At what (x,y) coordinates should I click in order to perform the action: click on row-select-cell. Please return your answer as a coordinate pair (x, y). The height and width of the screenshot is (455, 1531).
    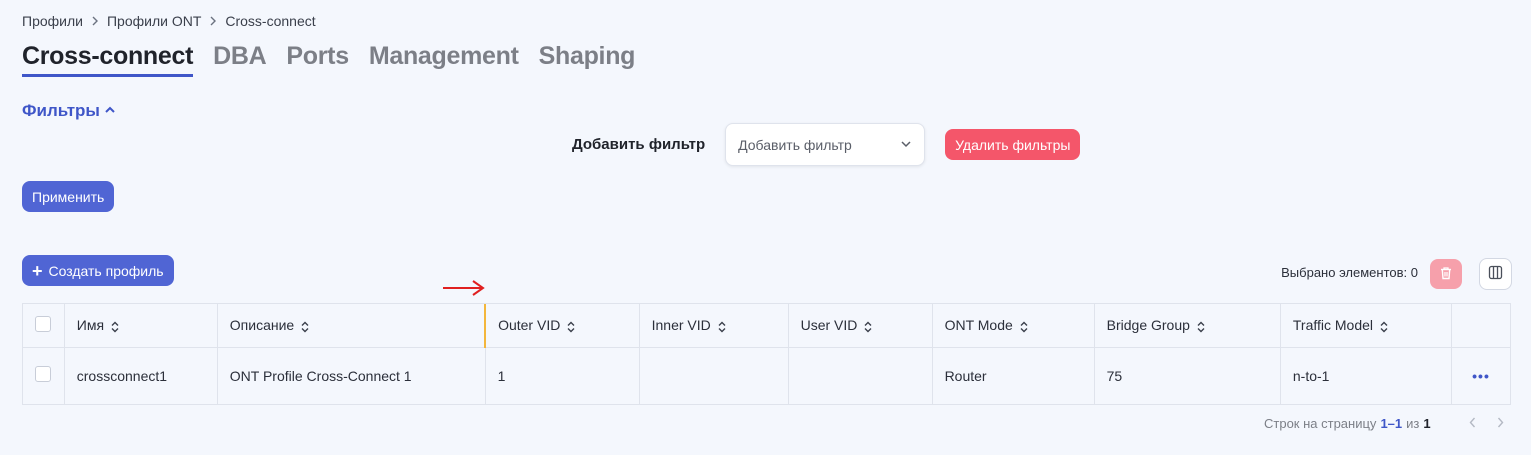
    Looking at the image, I should click on (44, 375).